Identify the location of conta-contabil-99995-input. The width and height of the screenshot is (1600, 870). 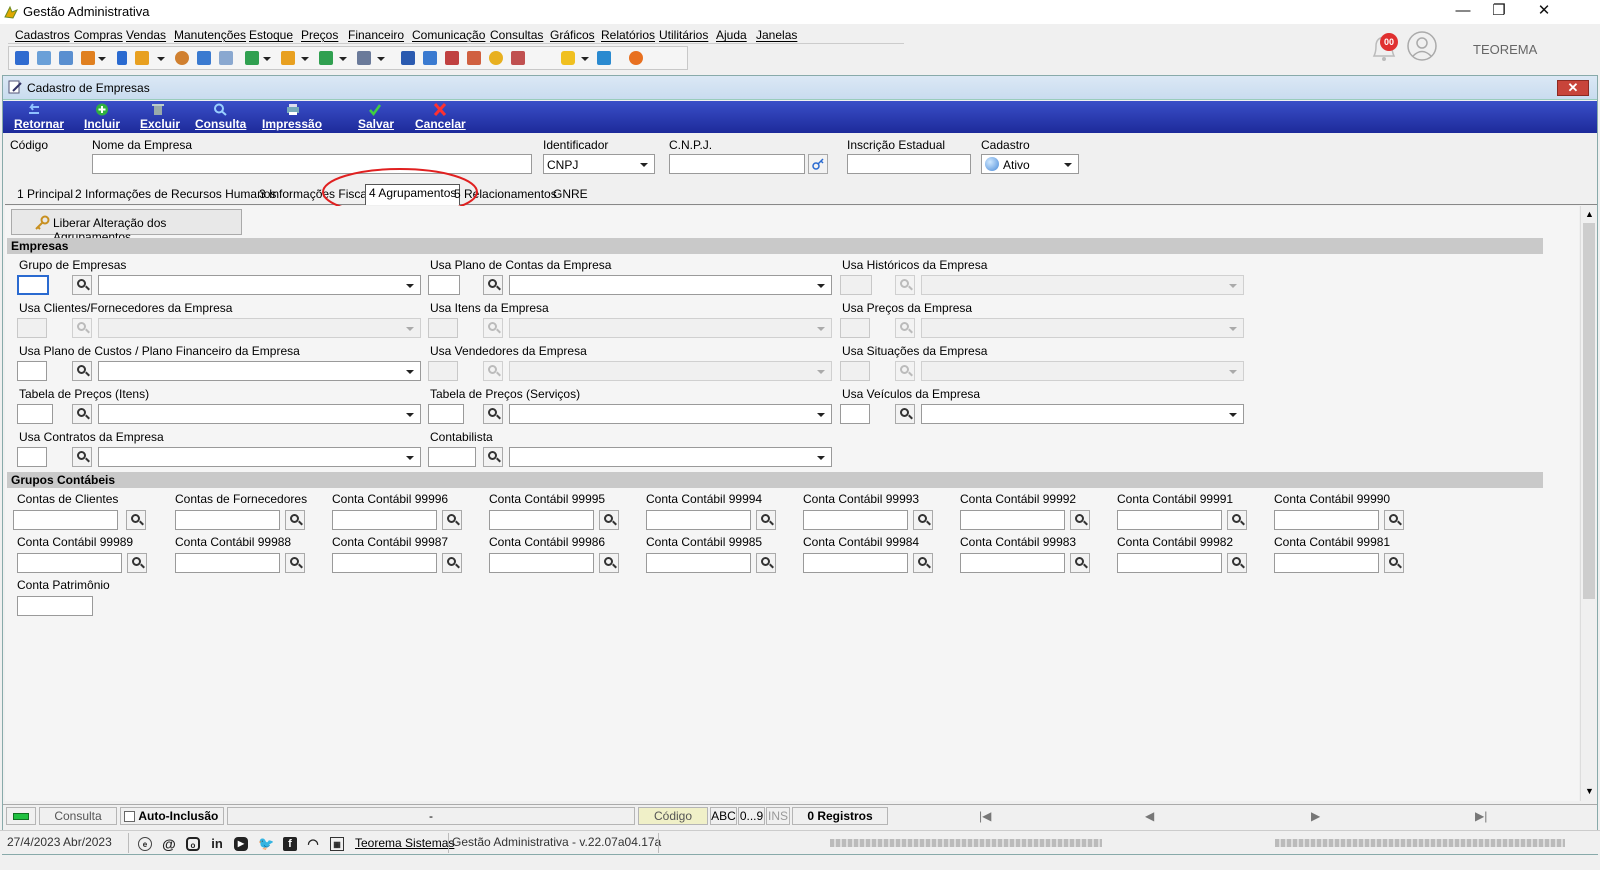
(541, 520).